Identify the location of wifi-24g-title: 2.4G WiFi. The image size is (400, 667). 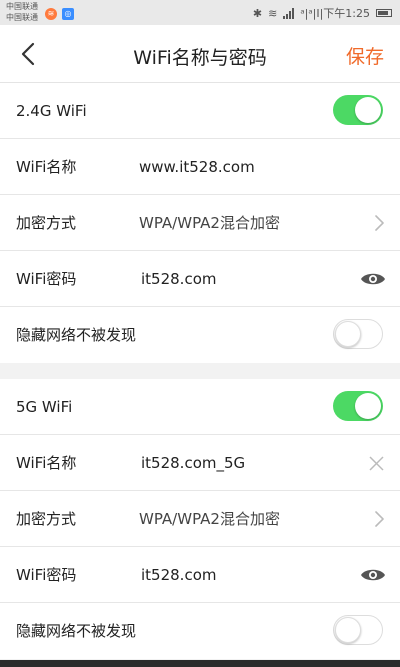
(51, 111).